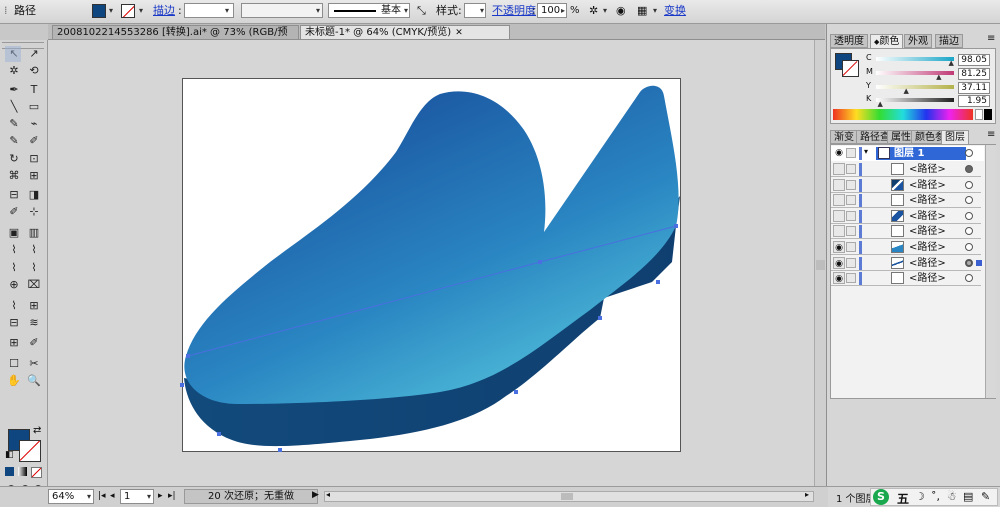 The height and width of the screenshot is (507, 1000). Describe the element at coordinates (849, 41) in the screenshot. I see `tab-transparency: 透明度` at that location.